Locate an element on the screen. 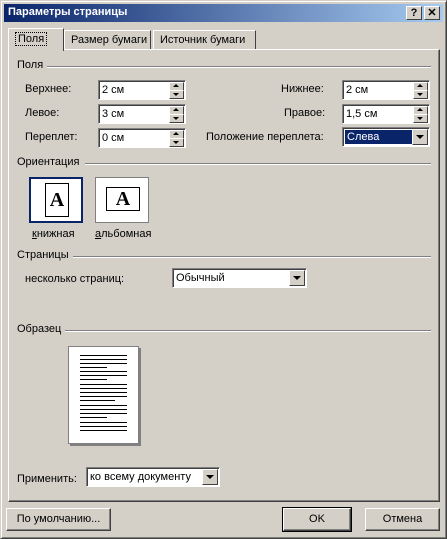 The image size is (447, 539). dialog-title: Параметры страницы is located at coordinates (68, 12).